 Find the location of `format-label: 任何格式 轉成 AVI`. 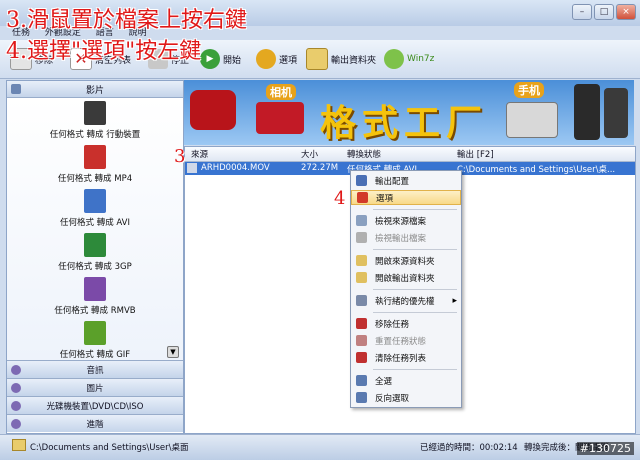

format-label: 任何格式 轉成 AVI is located at coordinates (95, 222).